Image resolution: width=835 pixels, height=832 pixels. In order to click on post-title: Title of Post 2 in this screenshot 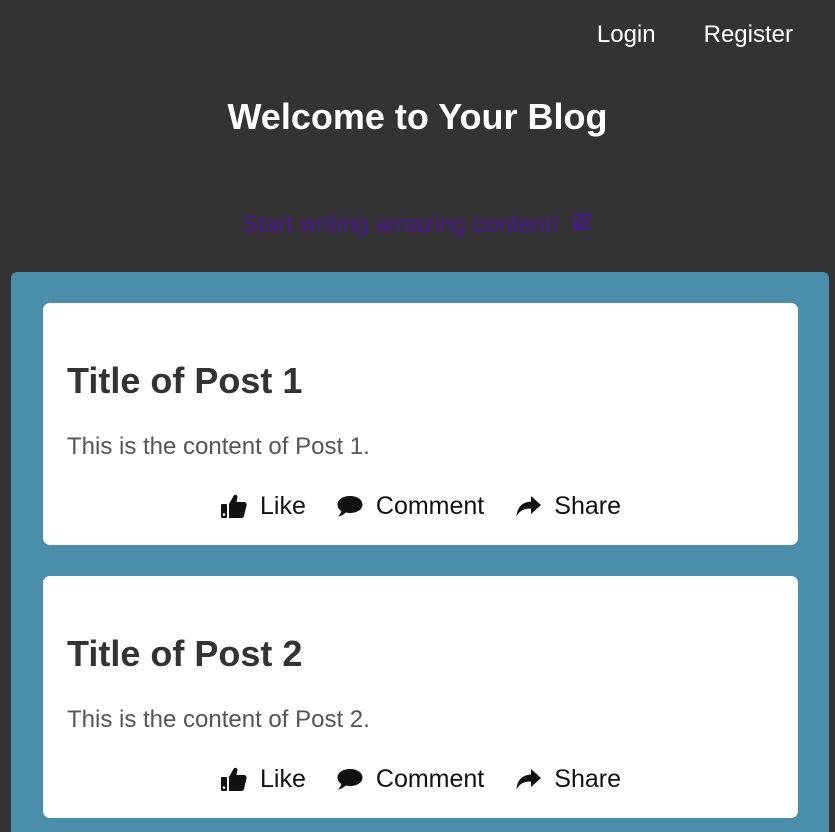, I will do `click(185, 653)`.